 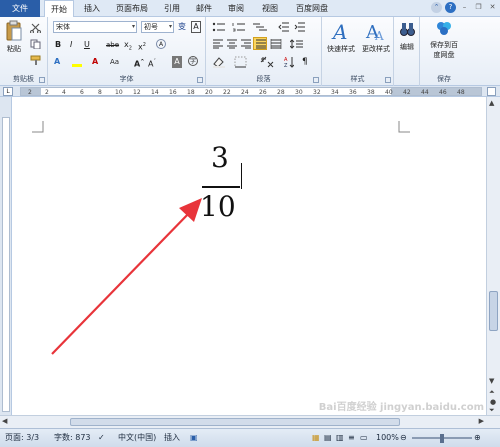 I want to click on browse-object-icon: ●, so click(x=493, y=402).